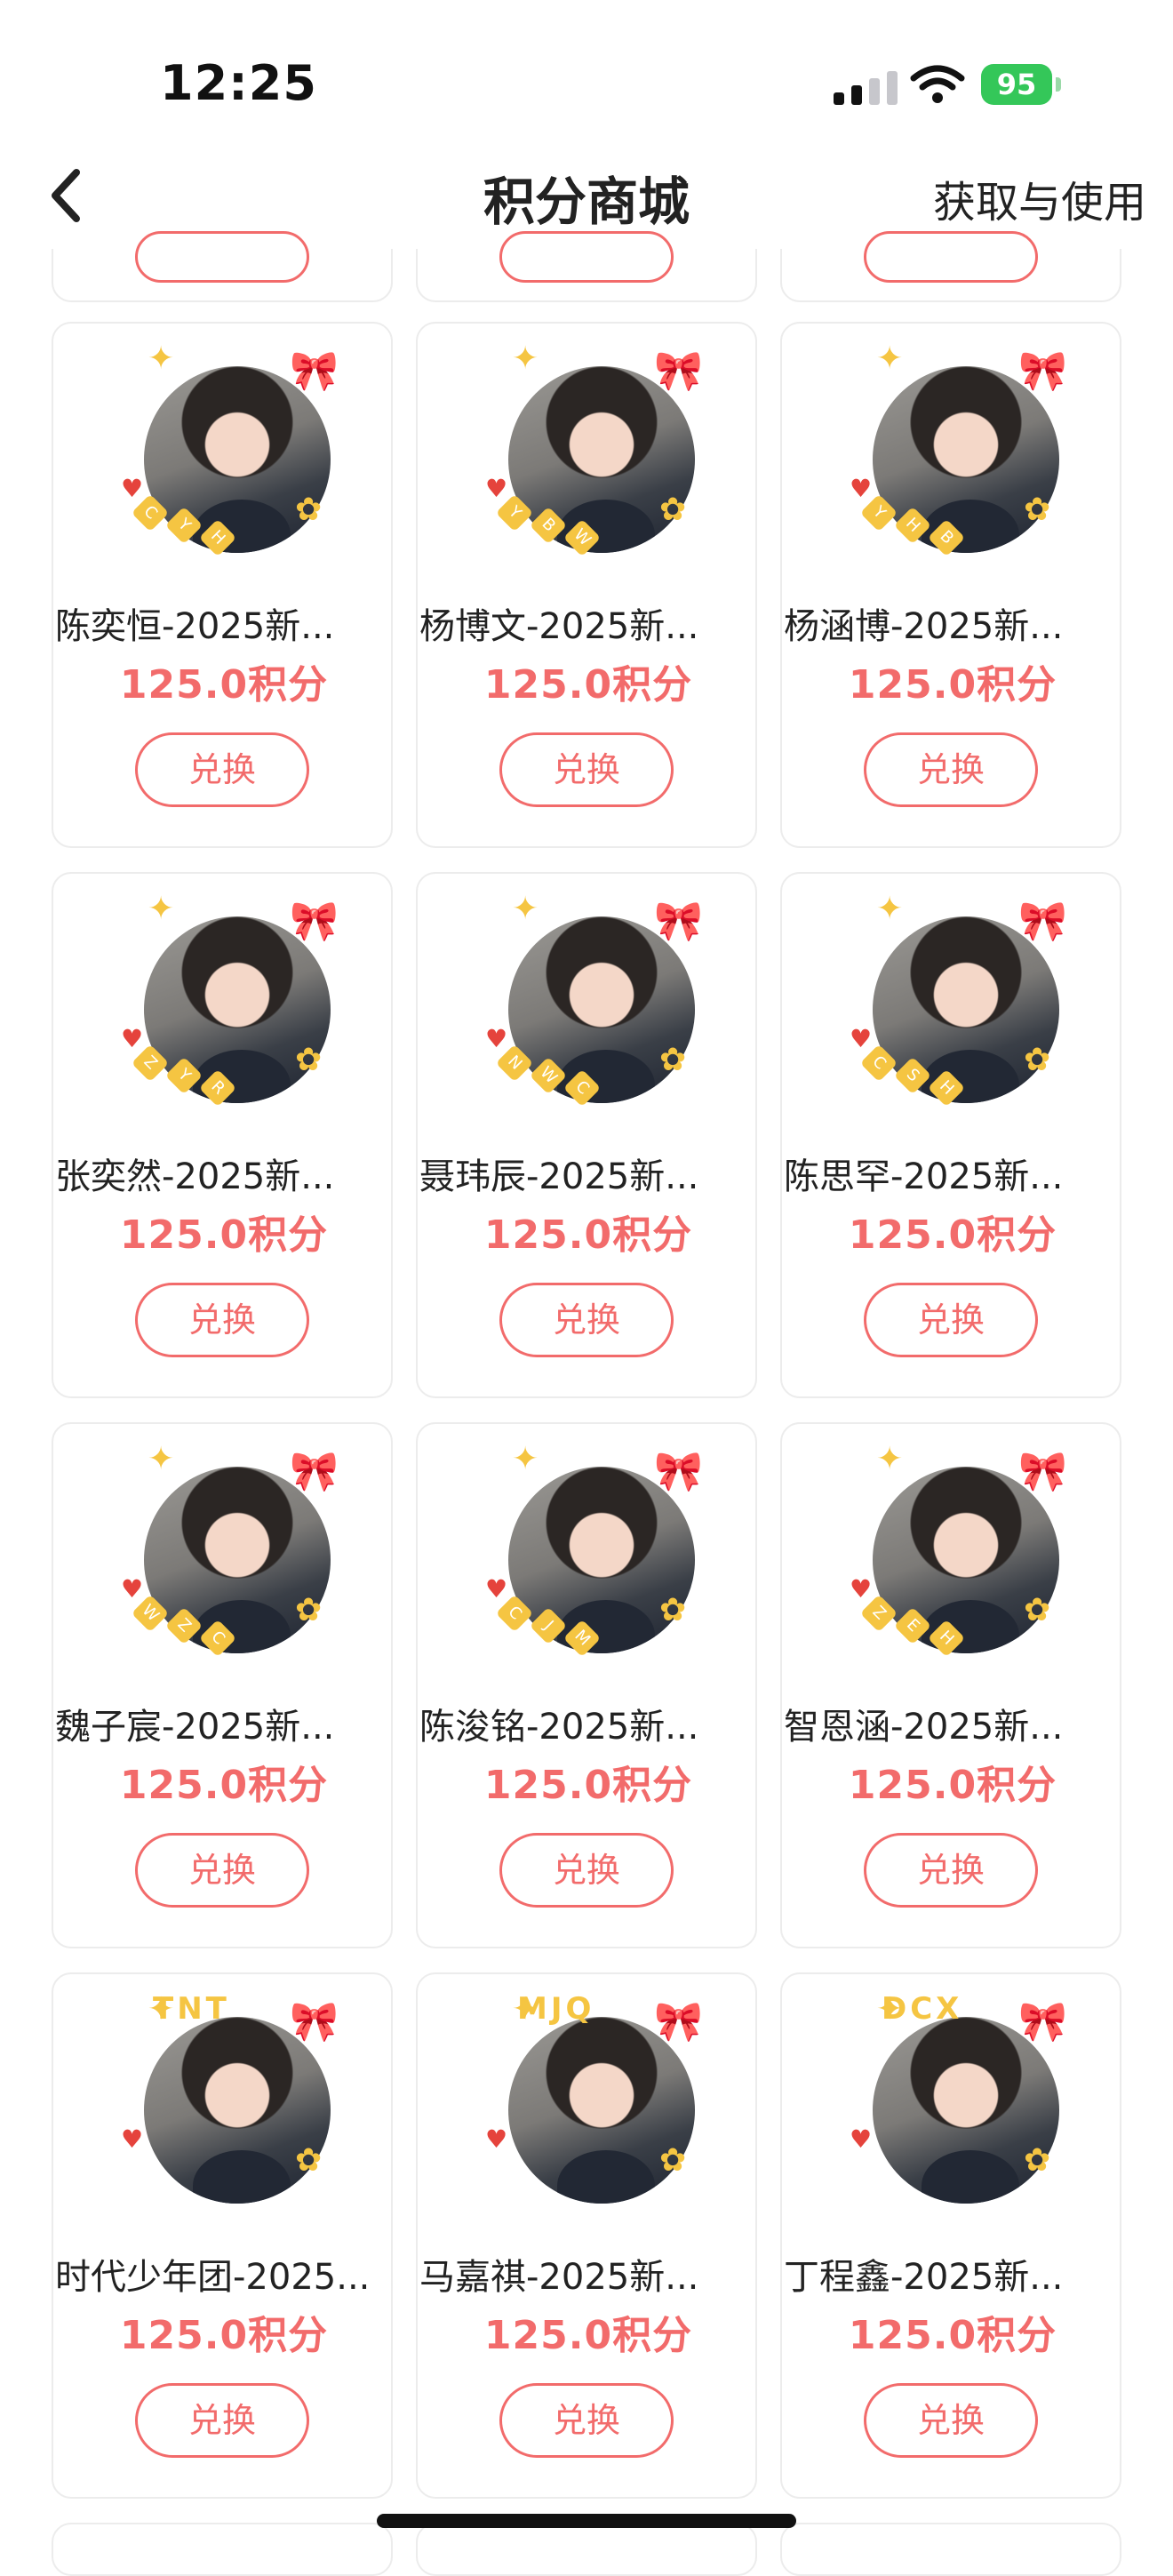  I want to click on product-image: ✦ 🎀 ♥ ✿ DCX, so click(959, 2097).